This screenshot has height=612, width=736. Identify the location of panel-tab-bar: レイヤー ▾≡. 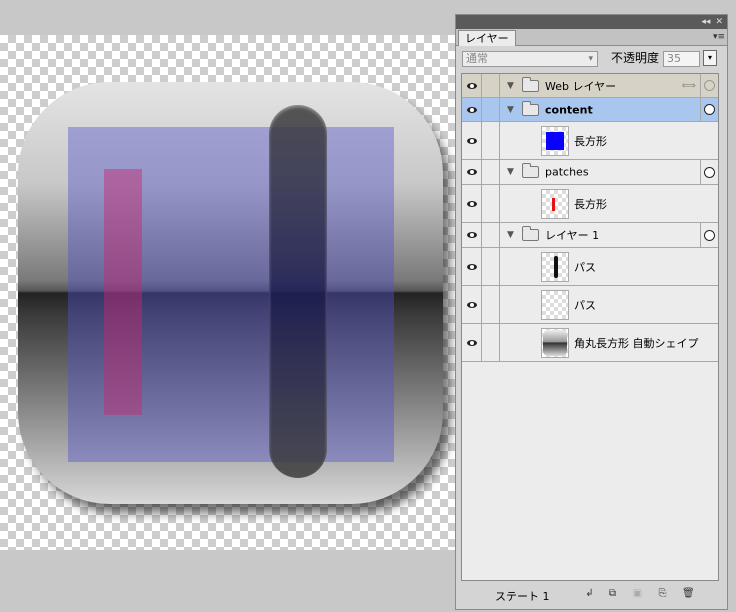
(591, 37).